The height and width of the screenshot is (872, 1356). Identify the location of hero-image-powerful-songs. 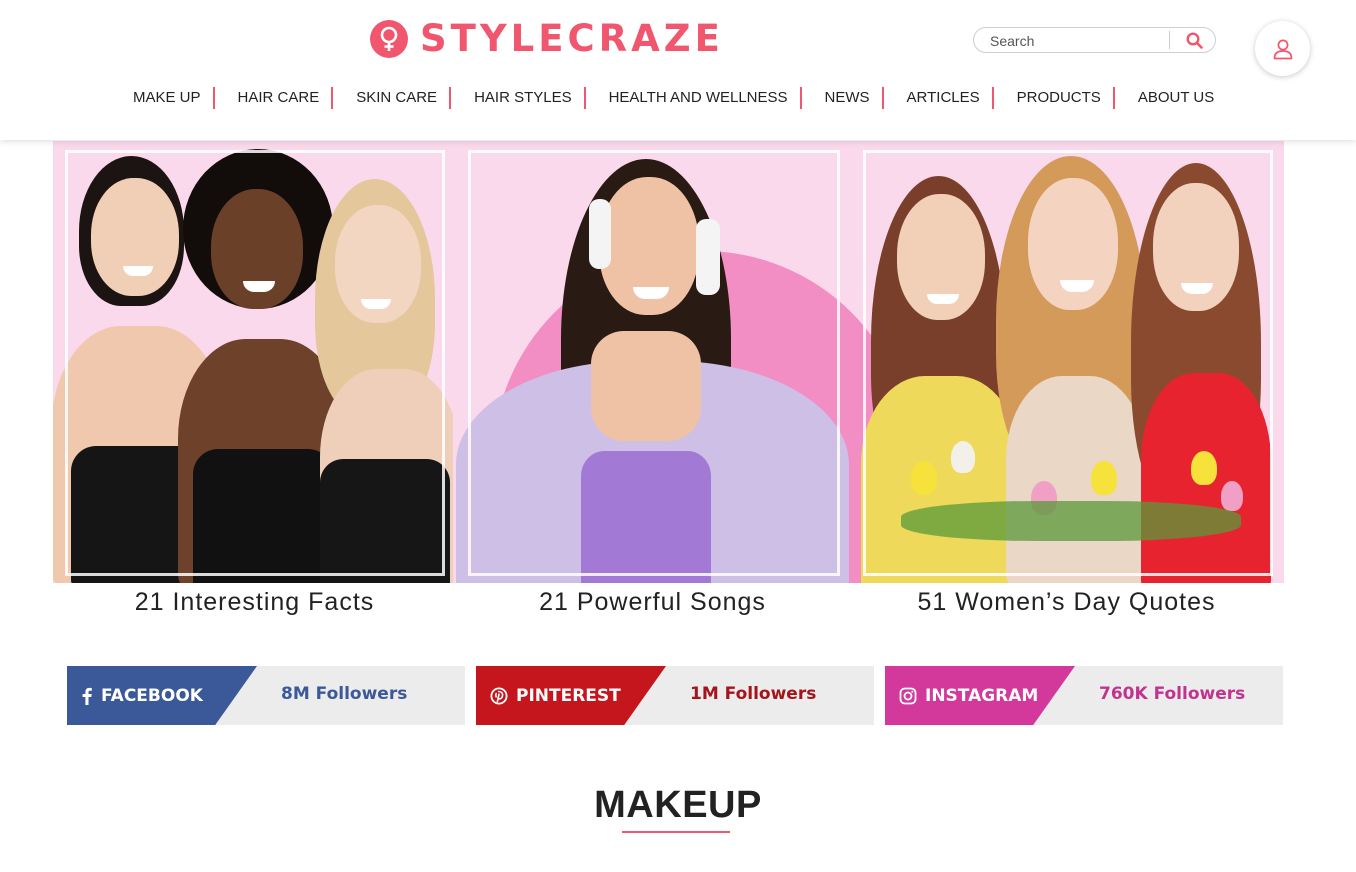
(652, 362).